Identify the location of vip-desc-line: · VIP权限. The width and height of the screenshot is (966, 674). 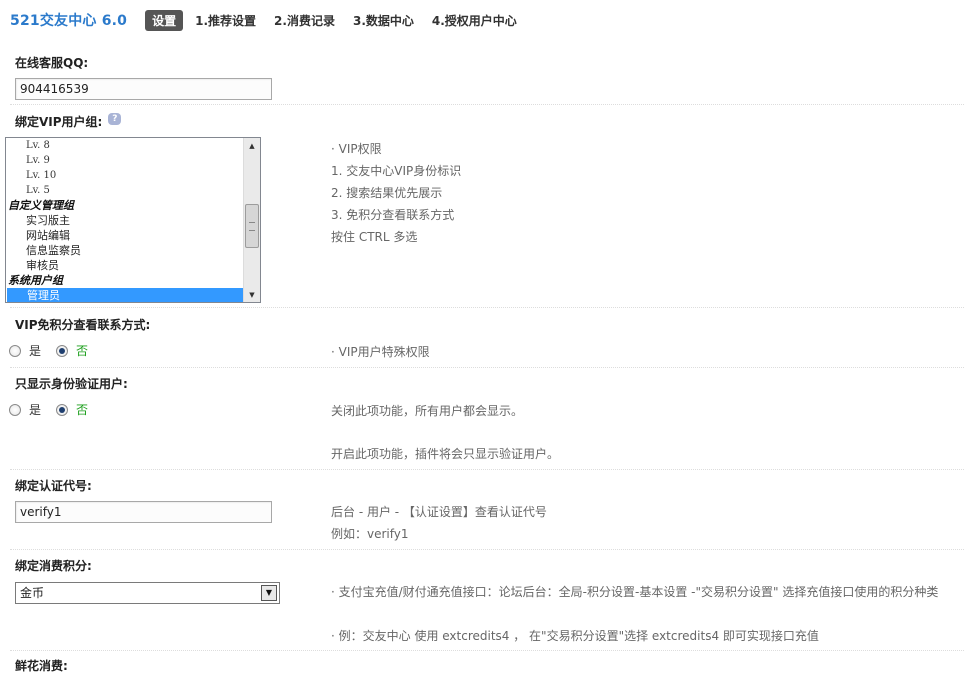
(356, 149).